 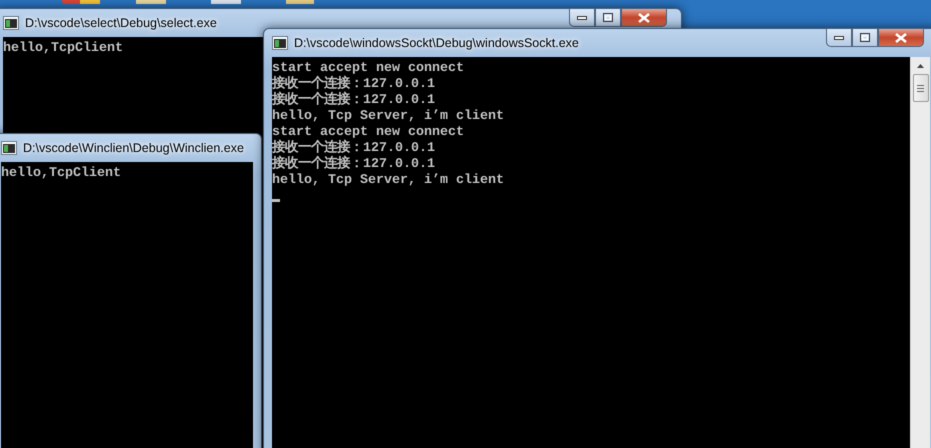 What do you see at coordinates (121, 23) in the screenshot?
I see `window-title: D:\vscode\select\Debug\select.exe` at bounding box center [121, 23].